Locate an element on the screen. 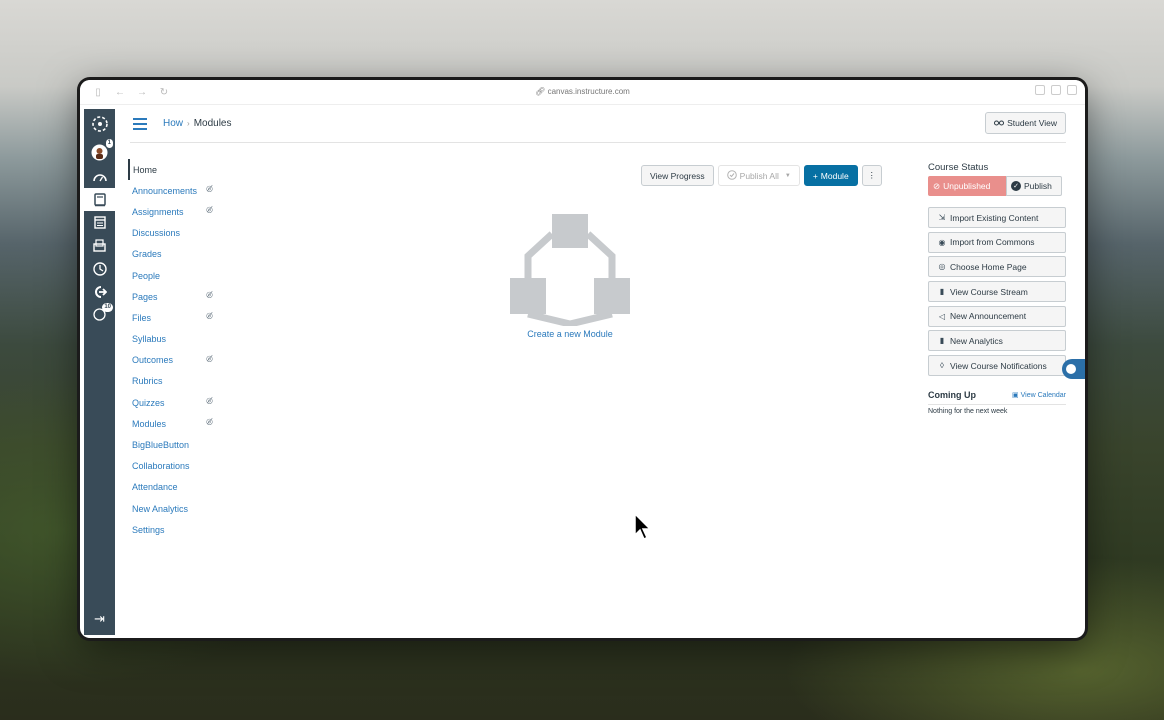 The image size is (1164, 720). extension-icon is located at coordinates (1040, 90).